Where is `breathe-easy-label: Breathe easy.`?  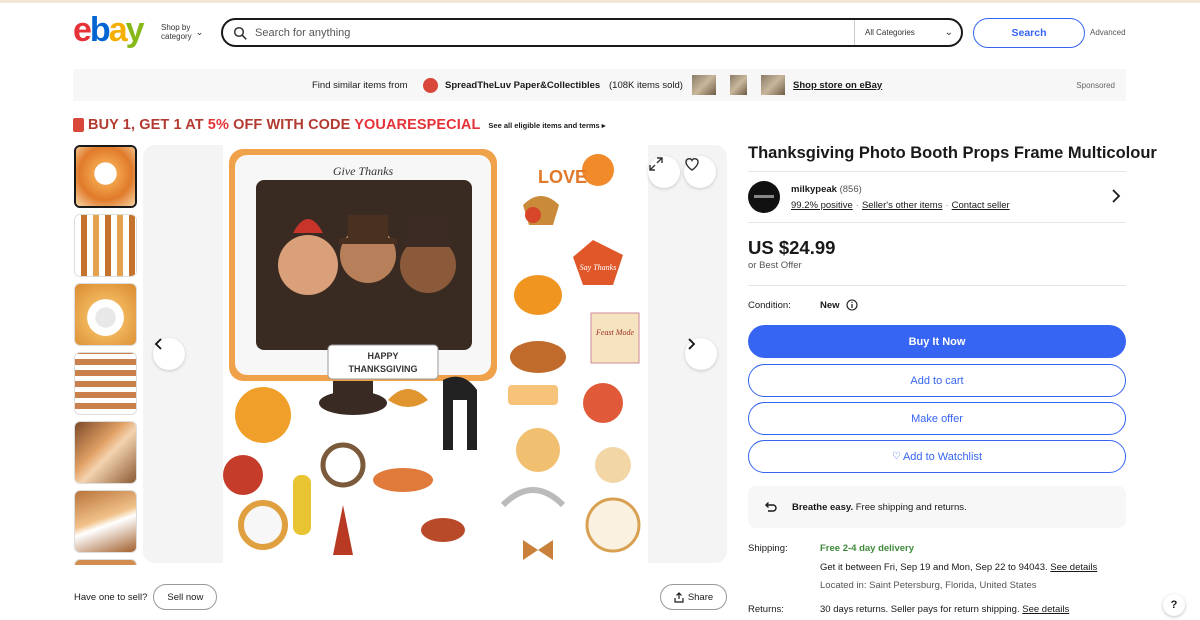 breathe-easy-label: Breathe easy. is located at coordinates (823, 507).